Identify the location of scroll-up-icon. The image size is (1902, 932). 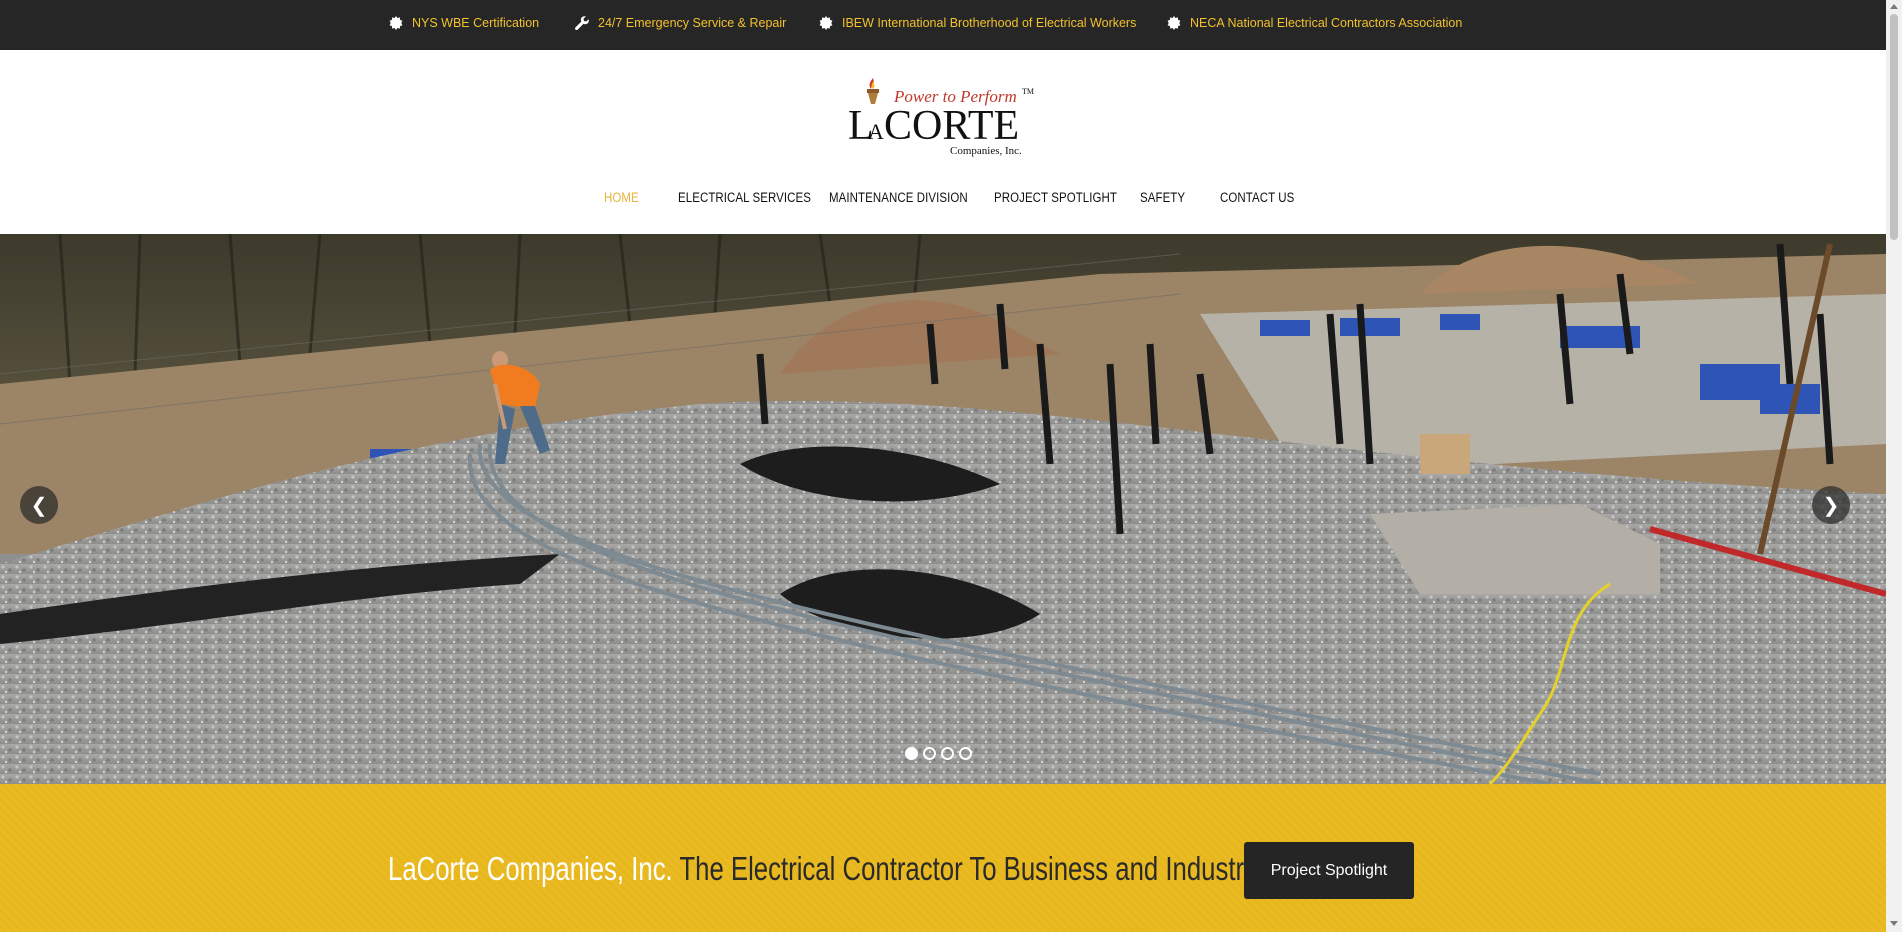
(1894, 6).